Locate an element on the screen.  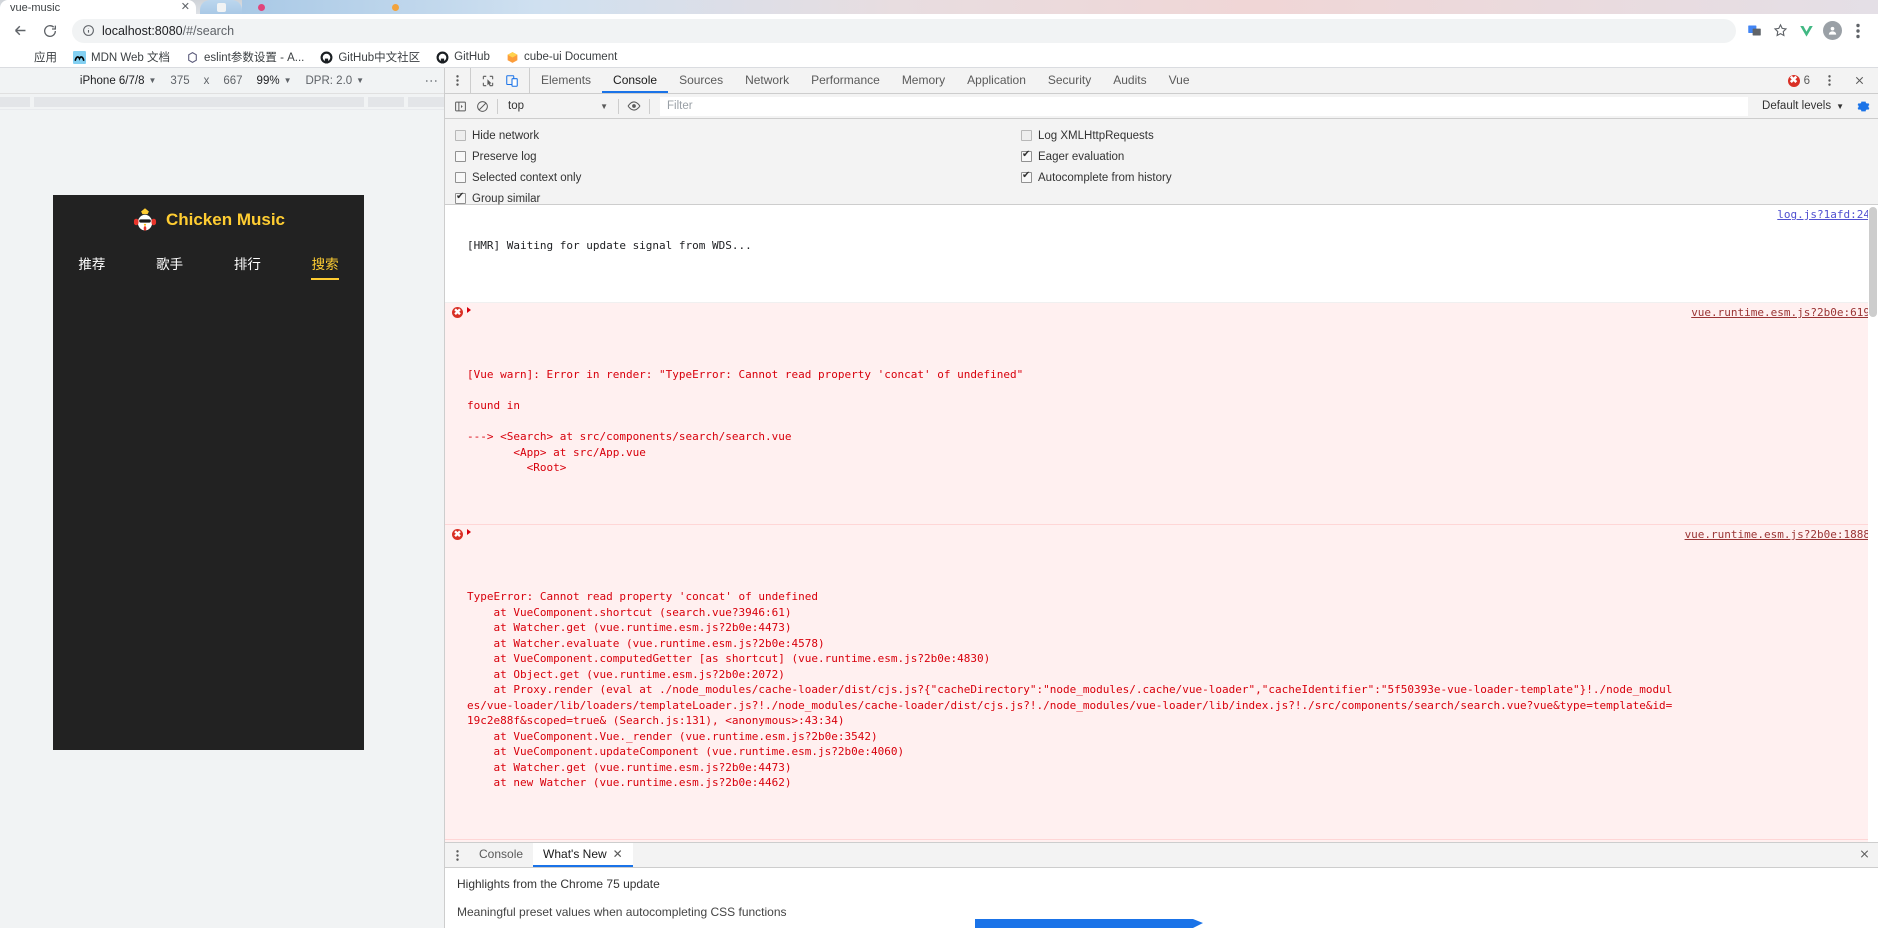
tab-elements: Elements is located at coordinates (566, 80).